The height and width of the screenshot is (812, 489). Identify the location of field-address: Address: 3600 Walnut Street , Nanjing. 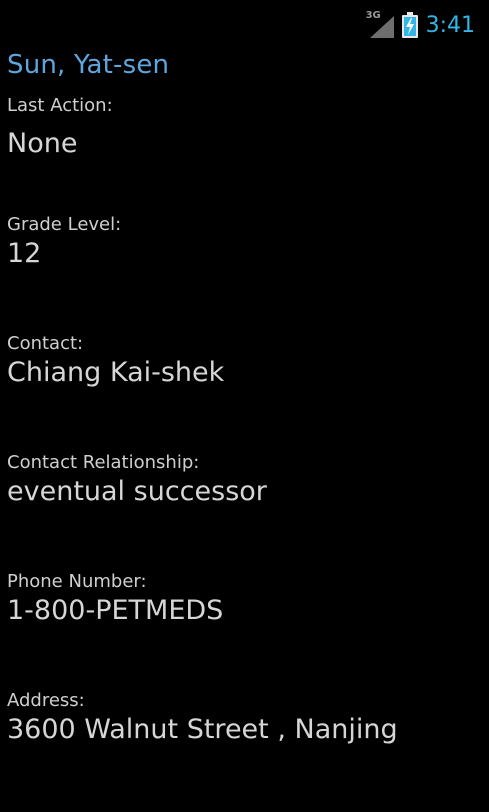
(244, 718).